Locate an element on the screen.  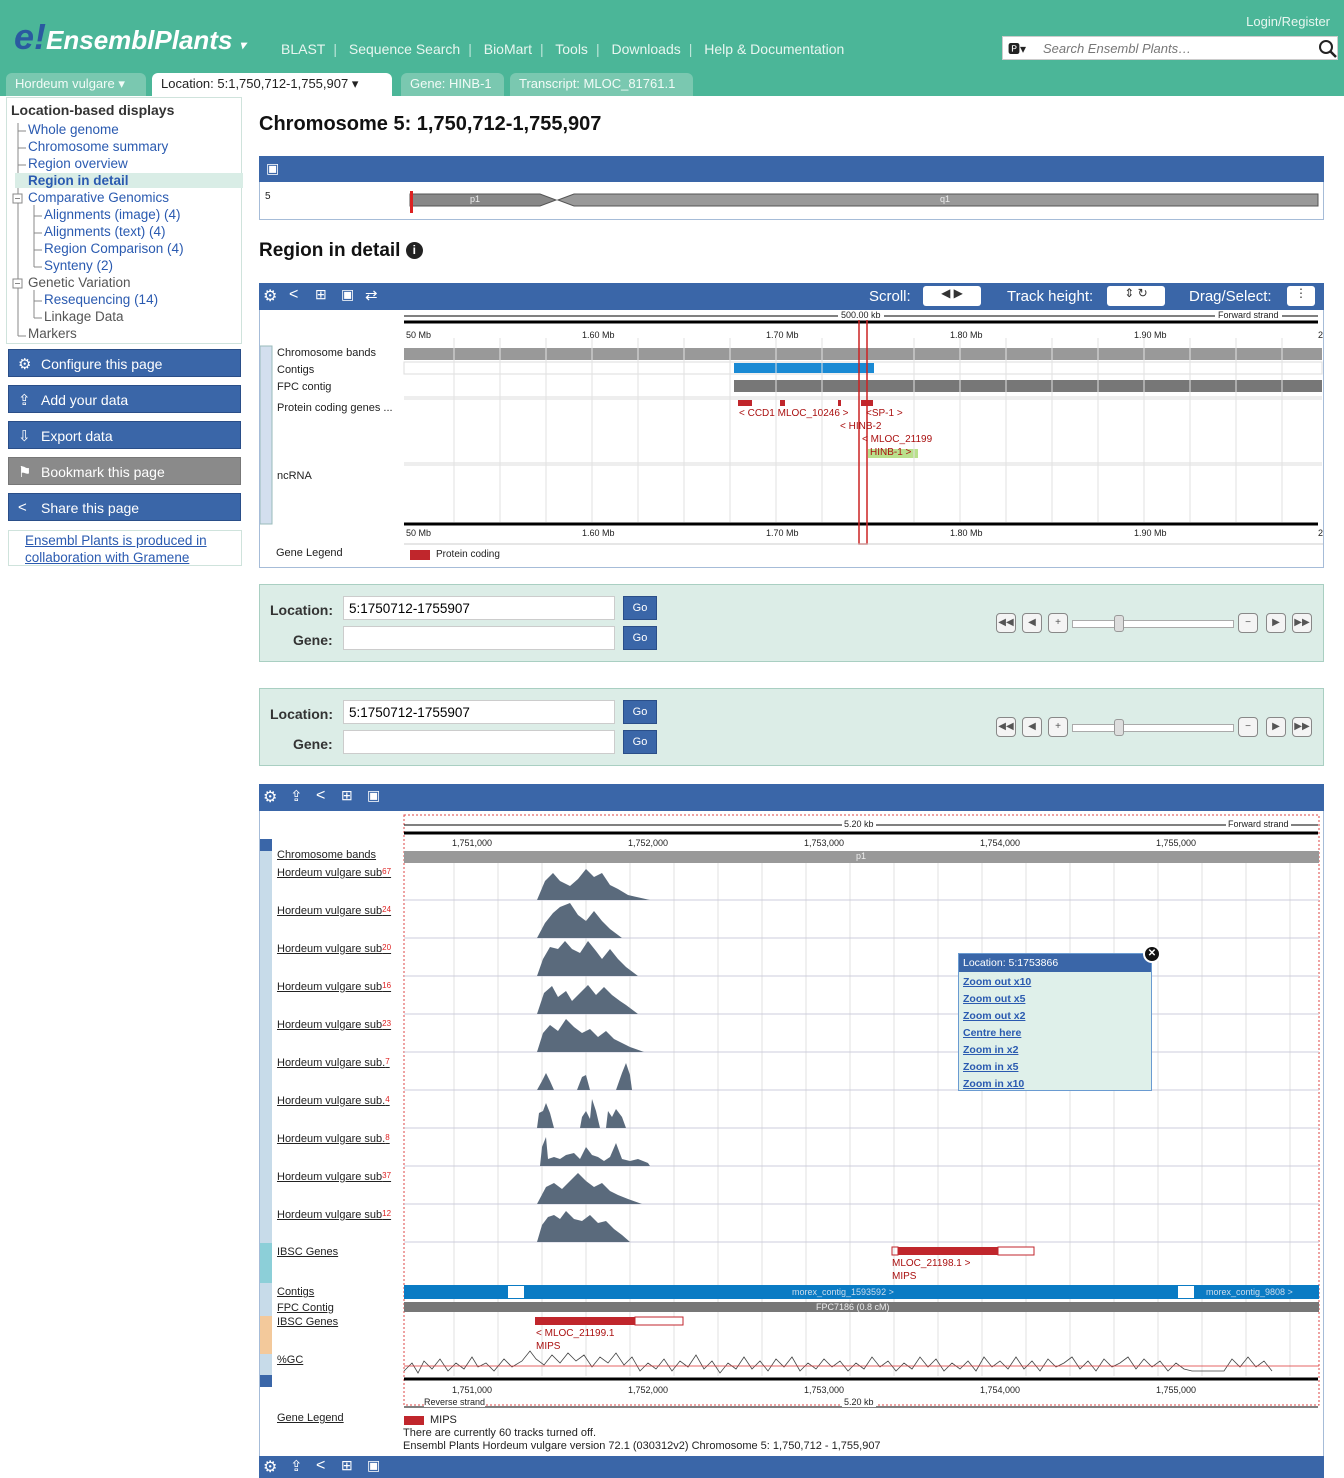
nav-biomart: BioMart is located at coordinates (508, 49).